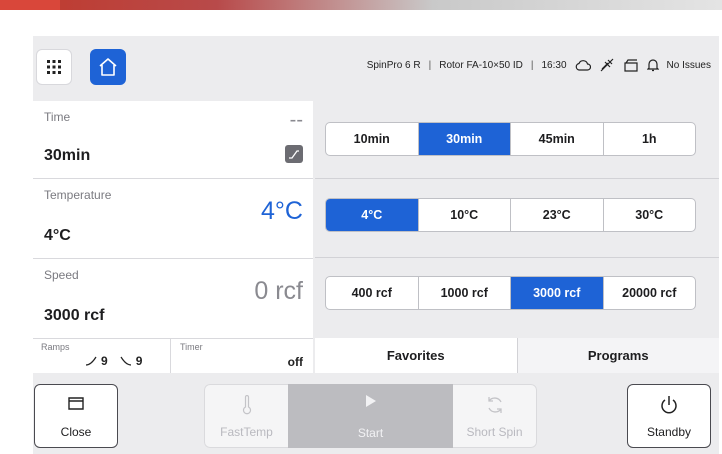  I want to click on ramps-cell: Ramps 9 9, so click(102, 356).